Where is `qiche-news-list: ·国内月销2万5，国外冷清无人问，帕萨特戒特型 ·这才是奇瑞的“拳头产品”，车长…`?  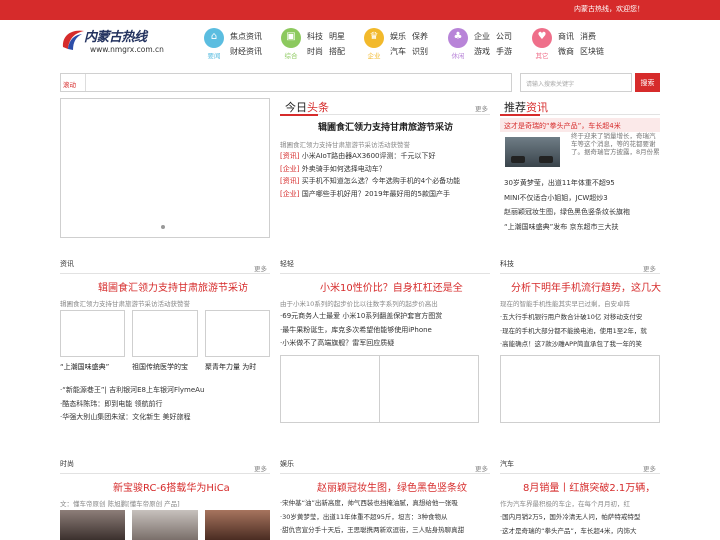
qiche-news-list: ·国内月销2万5，国外冷清无人问，帕萨特戒特型 ·这才是奇瑞的“拳头产品”，车长… is located at coordinates (570, 524).